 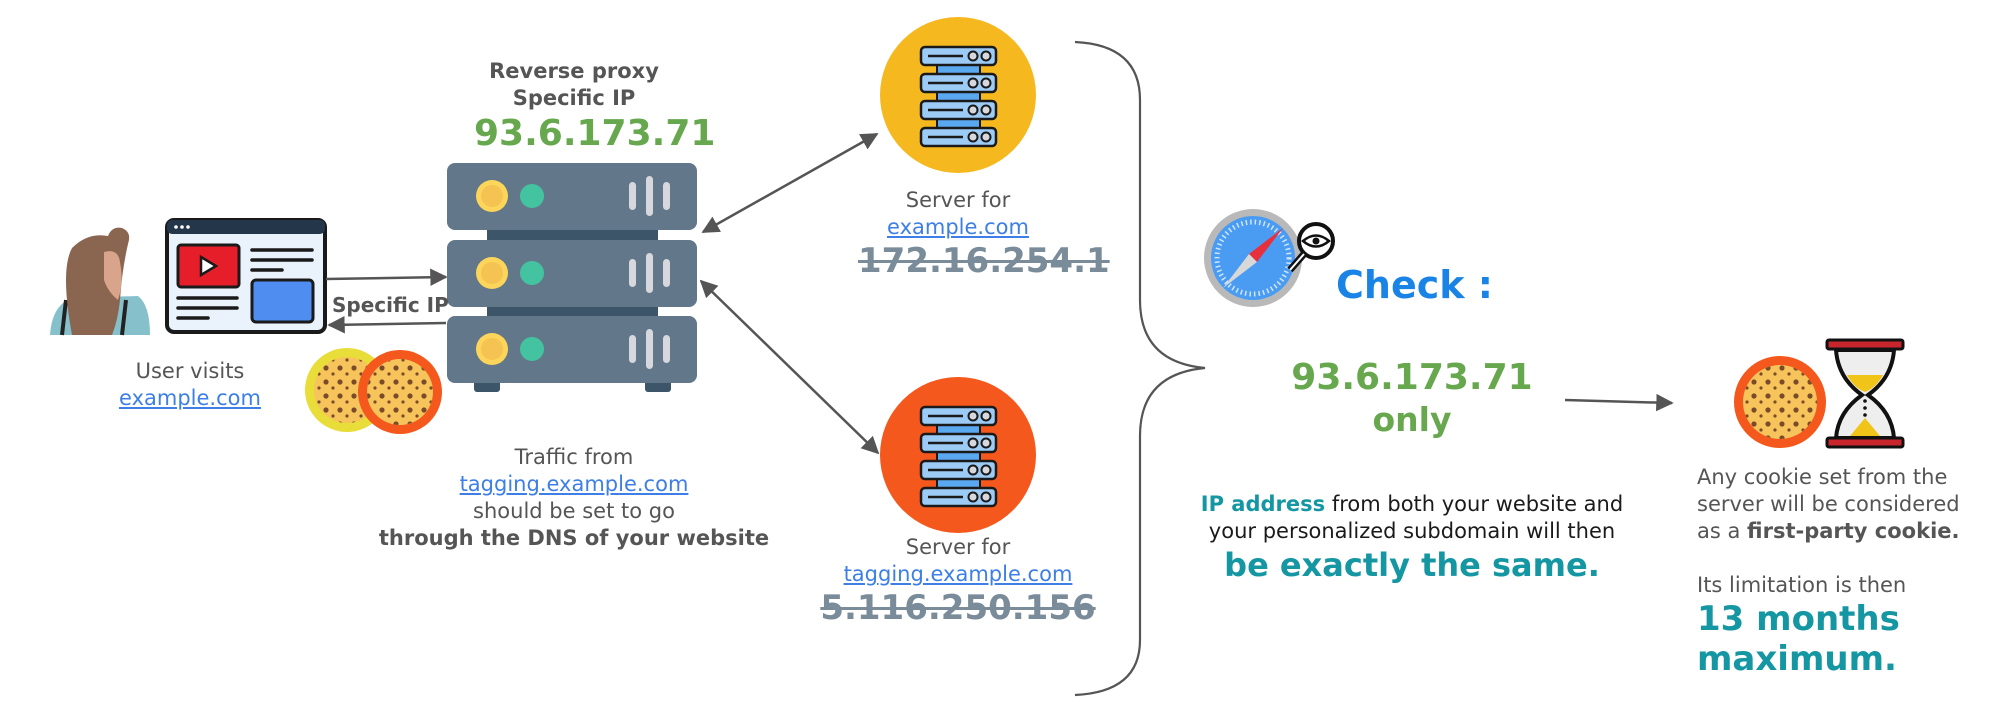 I want to click on tagging-server-label: Server for, so click(x=958, y=547).